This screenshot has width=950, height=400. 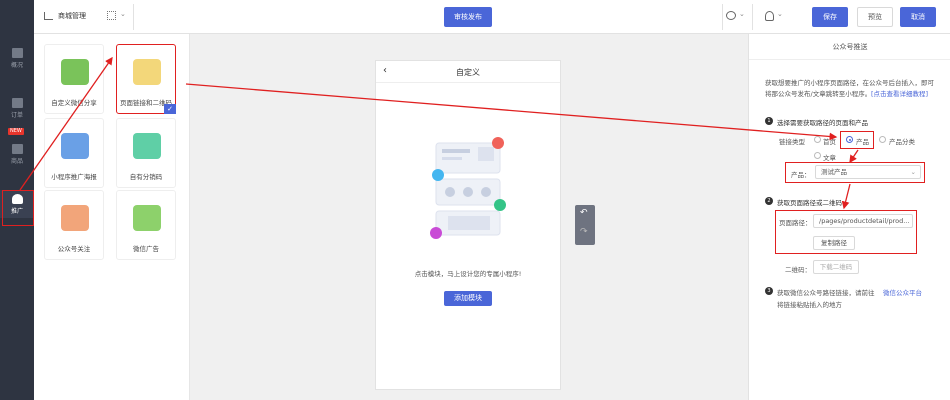 I want to click on card-promo-poster: 小程序推广海报, so click(x=74, y=153).